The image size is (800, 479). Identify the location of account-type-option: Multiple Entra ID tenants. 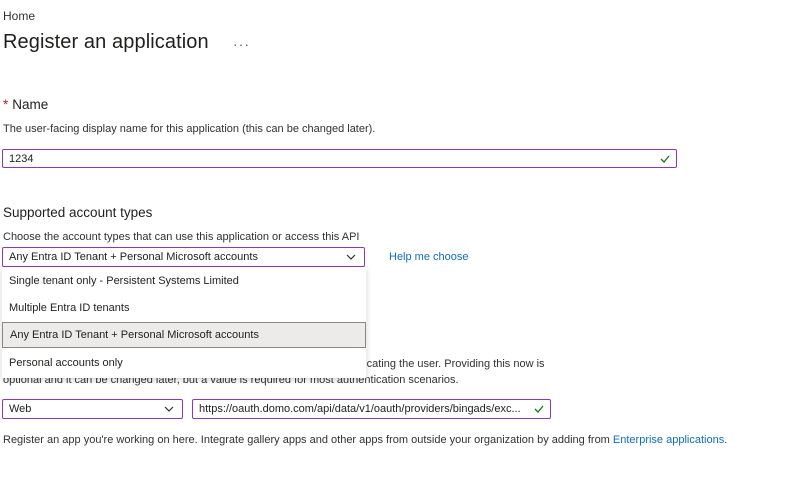
(184, 307).